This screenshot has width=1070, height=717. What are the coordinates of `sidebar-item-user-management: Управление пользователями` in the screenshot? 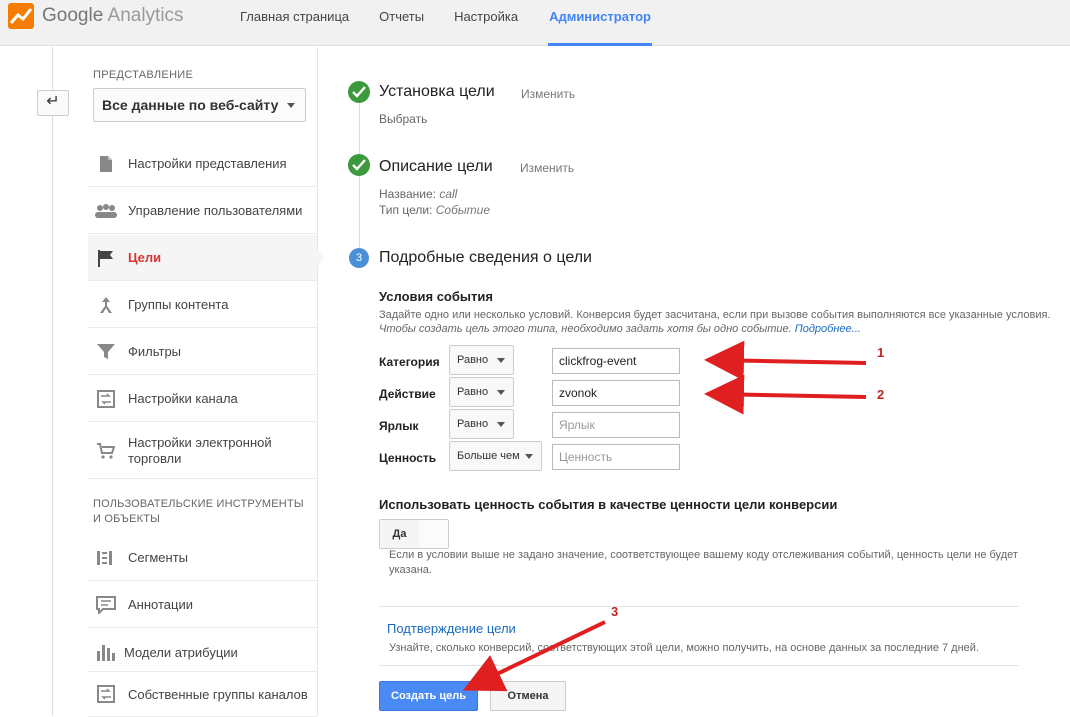 It's located at (202, 211).